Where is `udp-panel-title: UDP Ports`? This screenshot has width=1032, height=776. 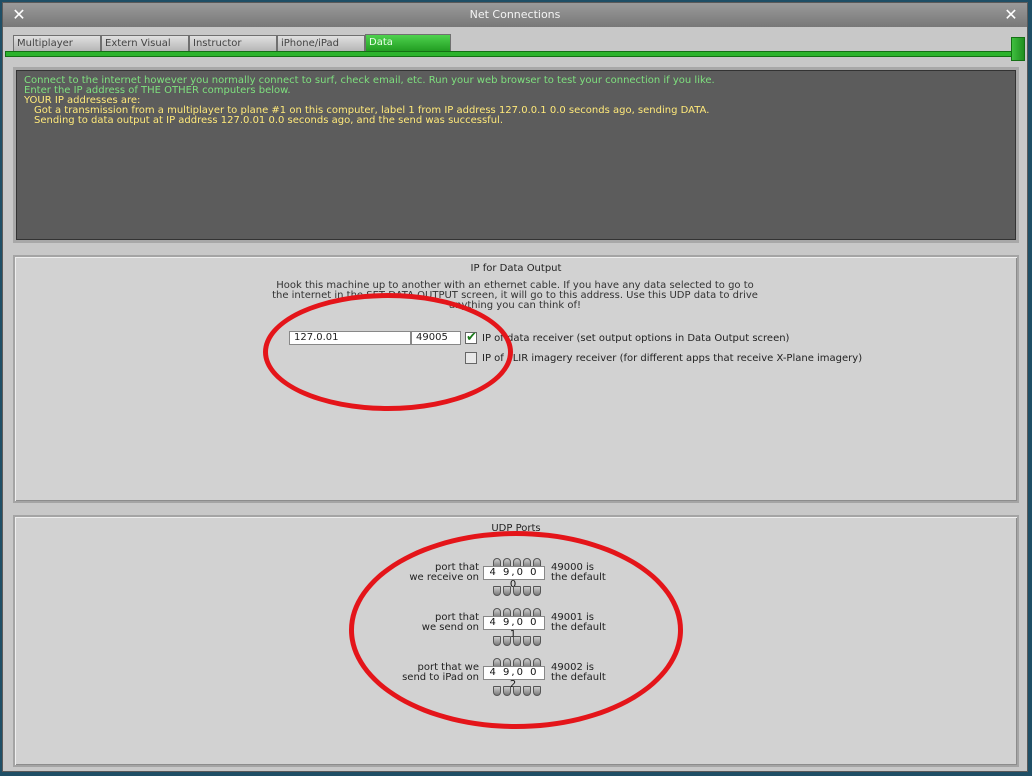
udp-panel-title: UDP Ports is located at coordinates (516, 528).